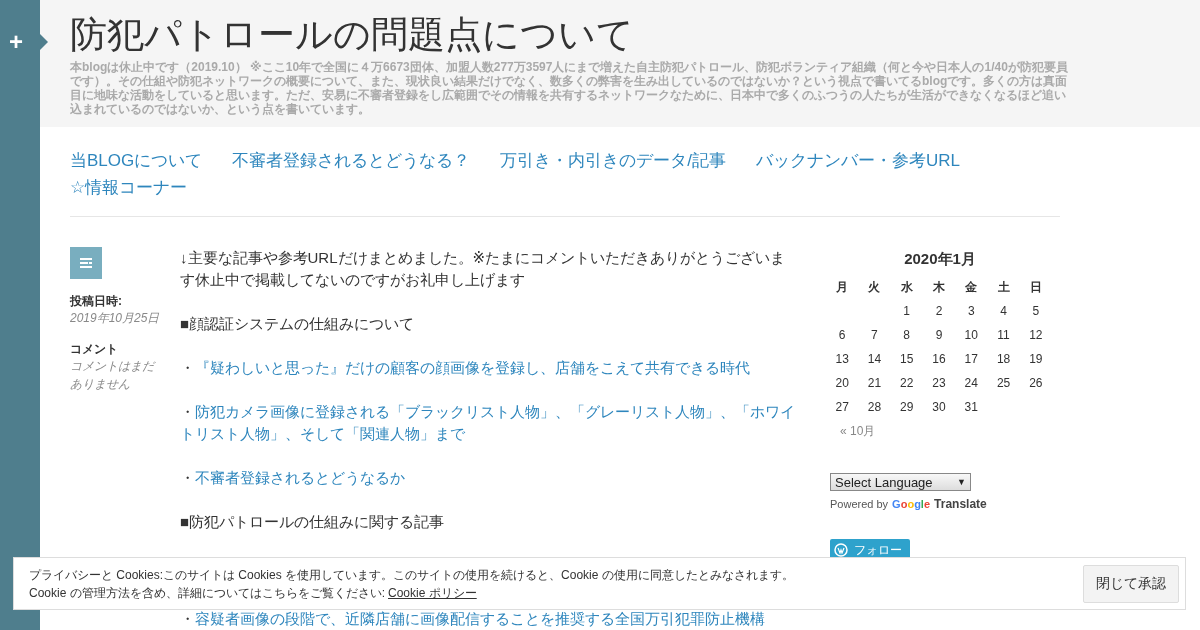  Describe the element at coordinates (1035, 335) in the screenshot. I see `calendar-day: 12` at that location.